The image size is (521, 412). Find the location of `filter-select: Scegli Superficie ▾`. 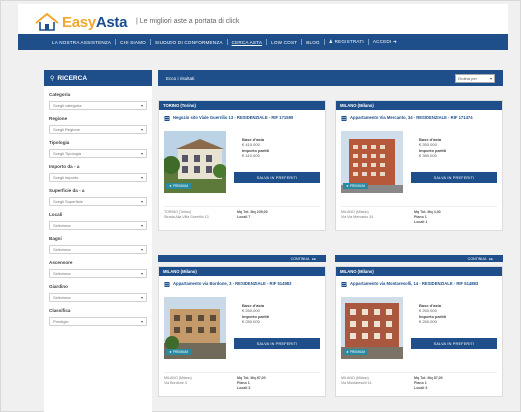

filter-select: Scegli Superficie ▾ is located at coordinates (98, 201).